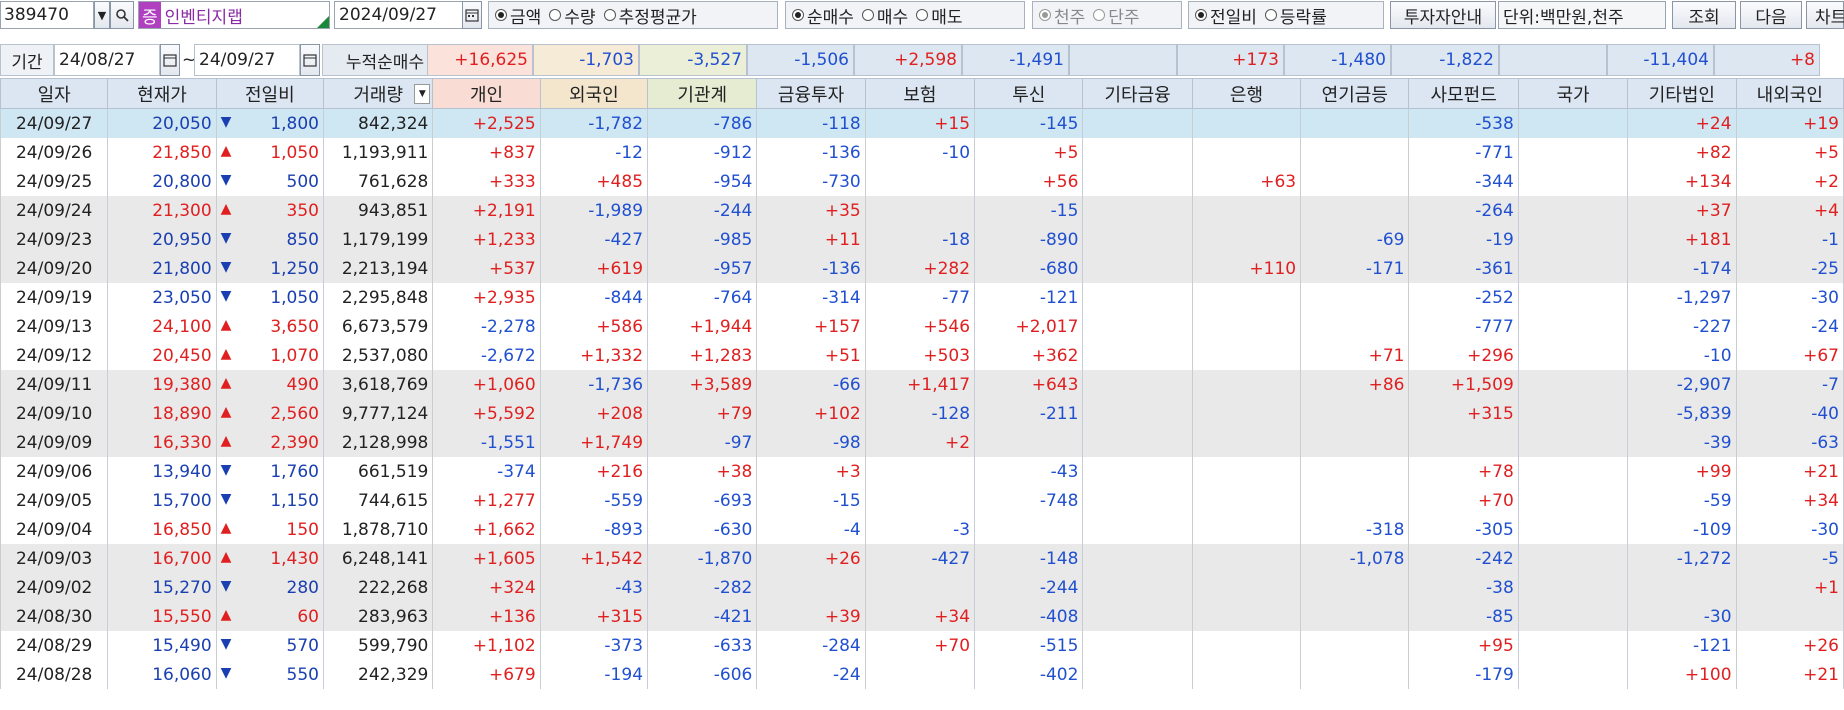 The width and height of the screenshot is (1844, 710). Describe the element at coordinates (170, 60) in the screenshot. I see `from-calendar-button` at that location.